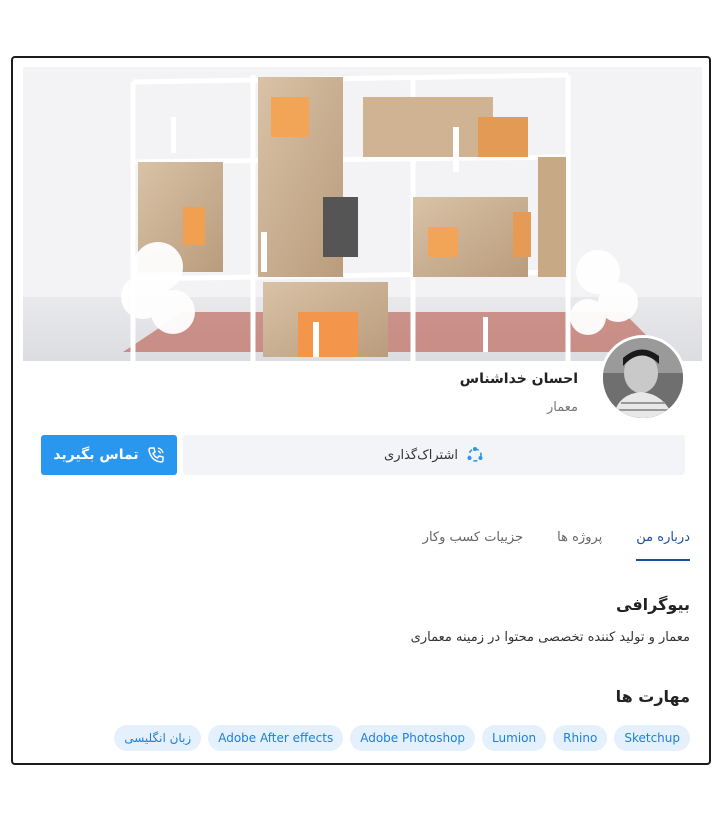 The height and width of the screenshot is (822, 722). I want to click on share-label: اشتراک‌گذاری, so click(421, 455).